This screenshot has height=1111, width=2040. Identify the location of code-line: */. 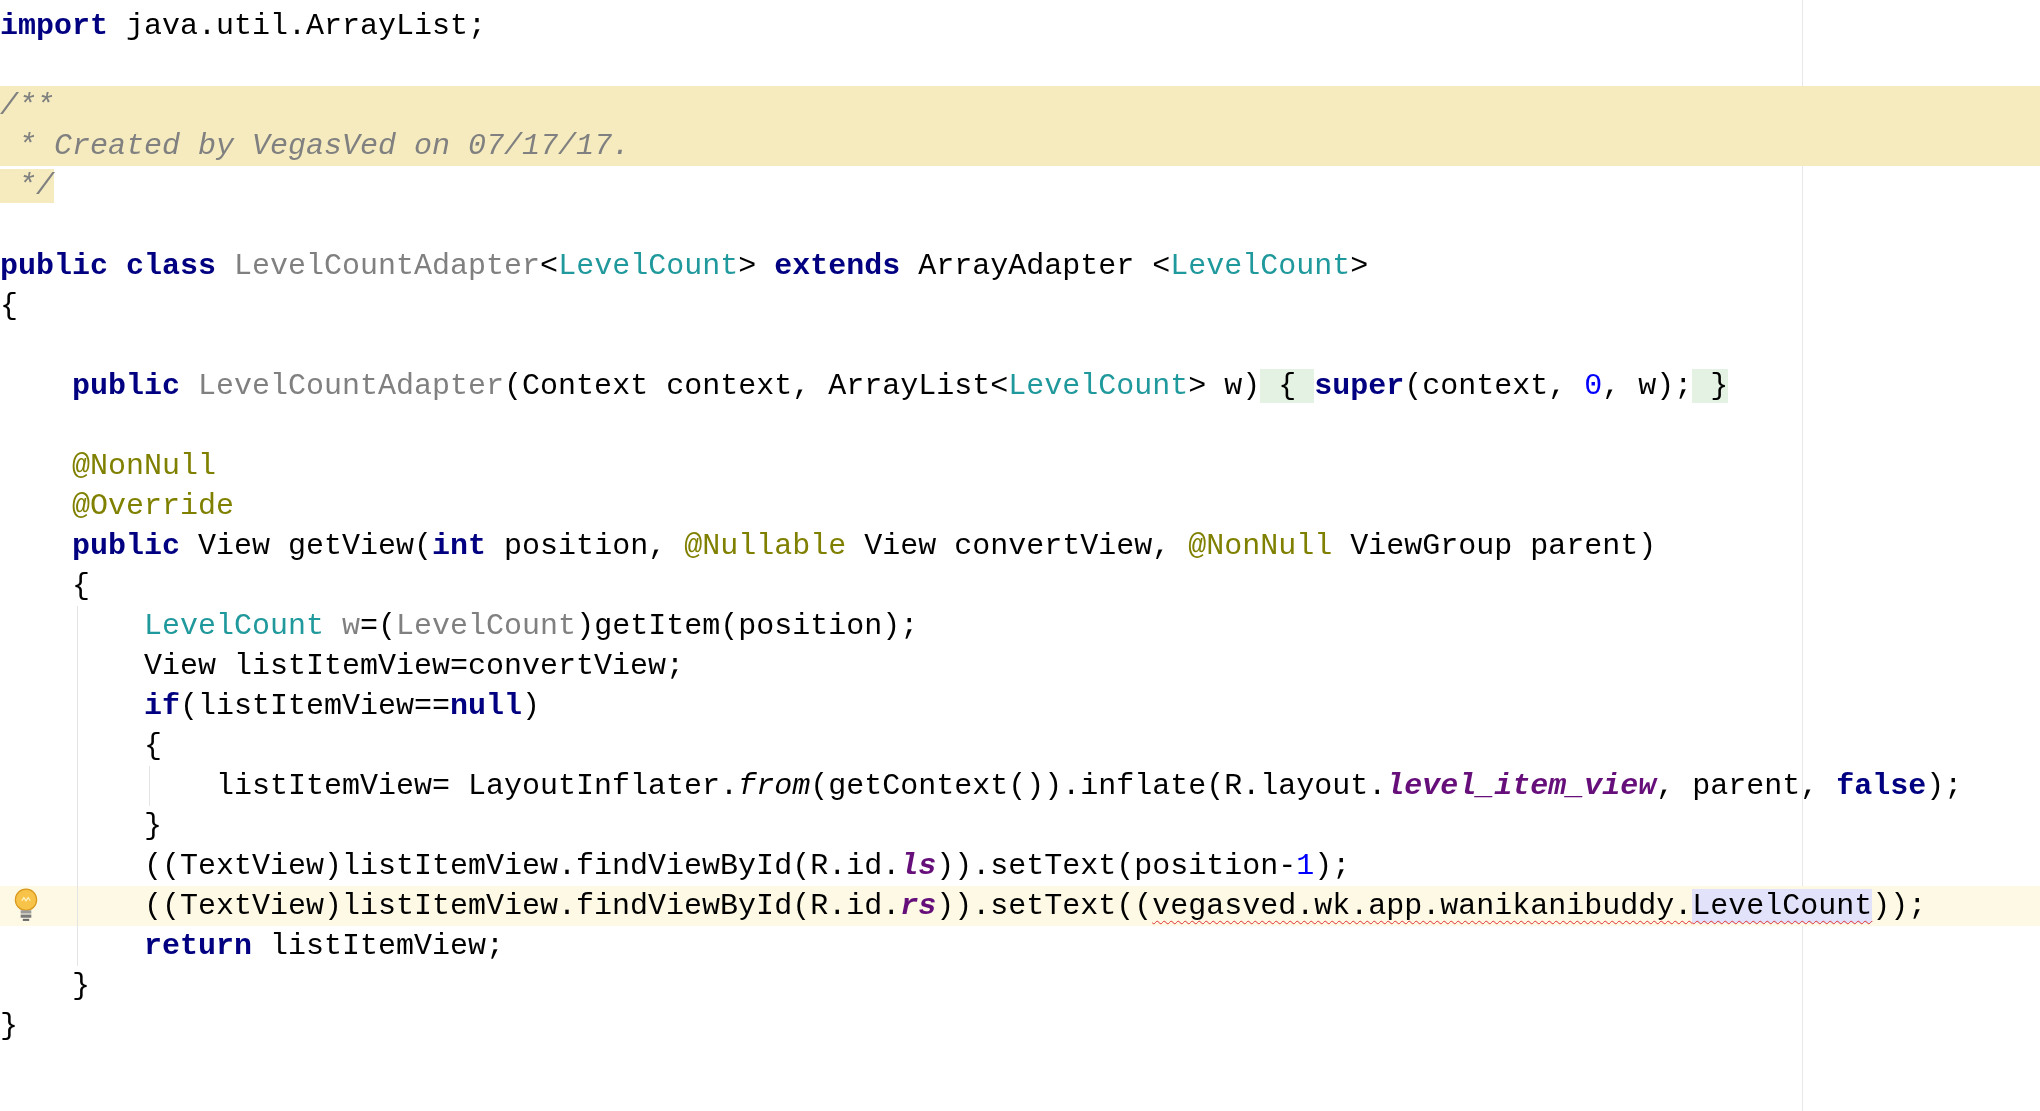
(1020, 186).